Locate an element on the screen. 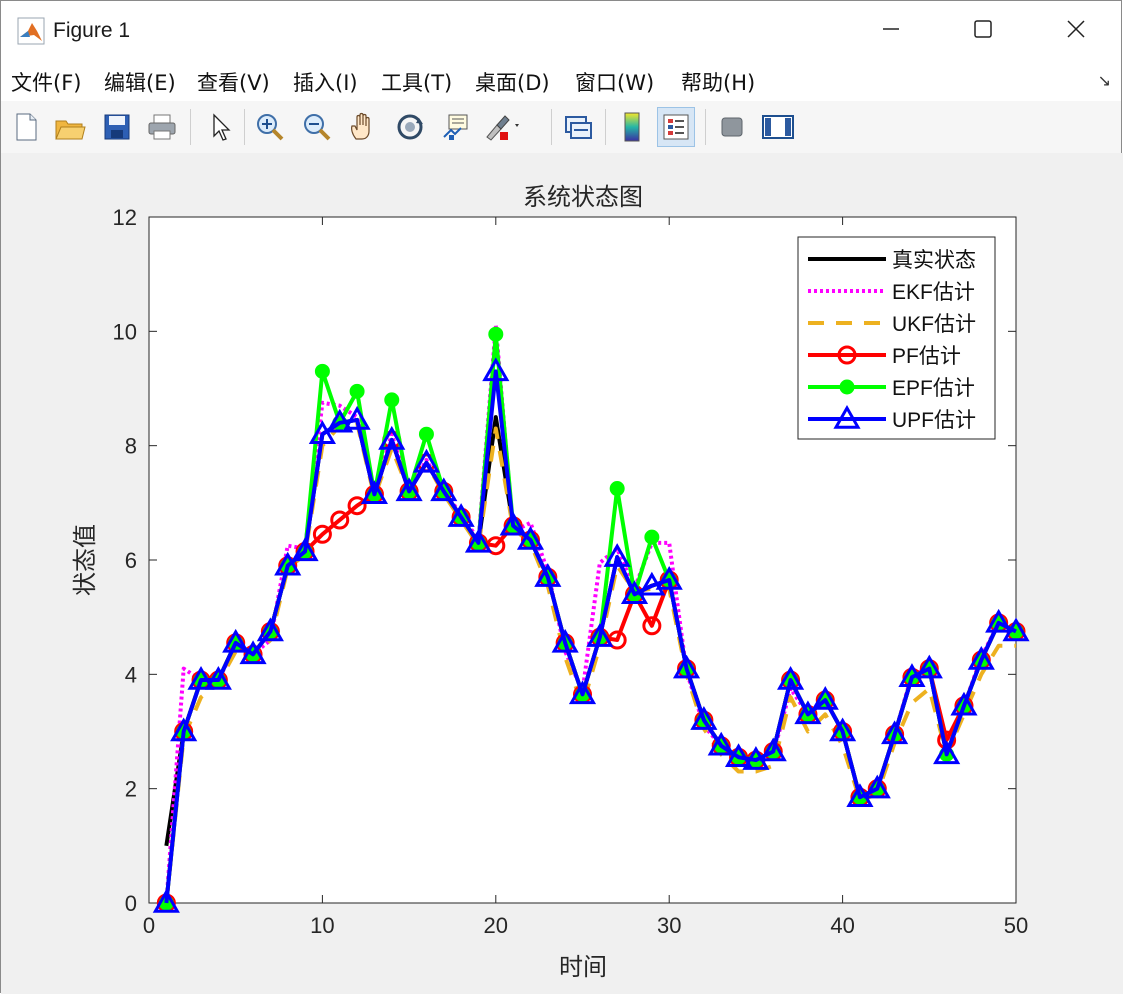  zoom-in-icon is located at coordinates (270, 127).